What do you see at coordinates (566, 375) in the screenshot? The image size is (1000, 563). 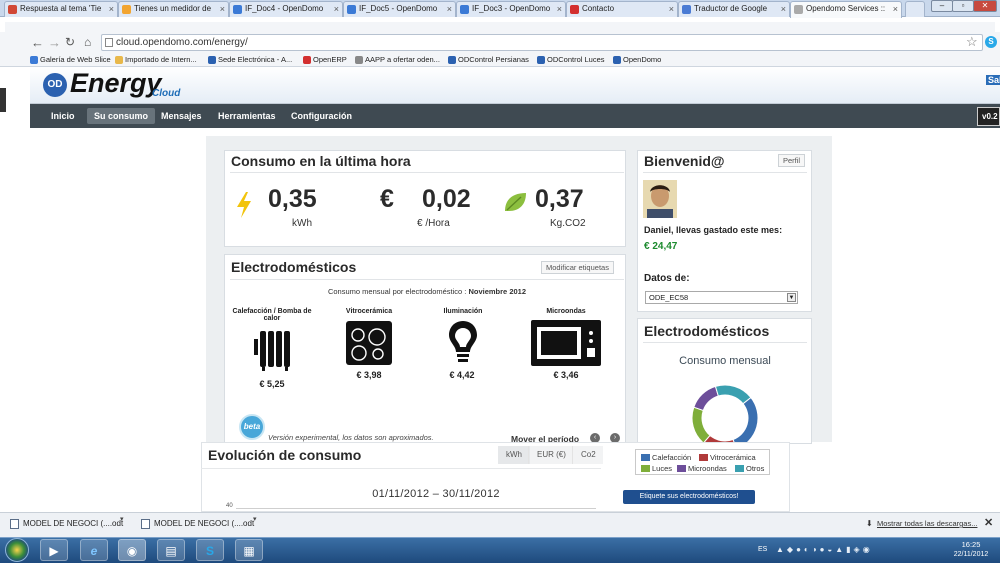 I see `appliance-microwave-price: € 3,46` at bounding box center [566, 375].